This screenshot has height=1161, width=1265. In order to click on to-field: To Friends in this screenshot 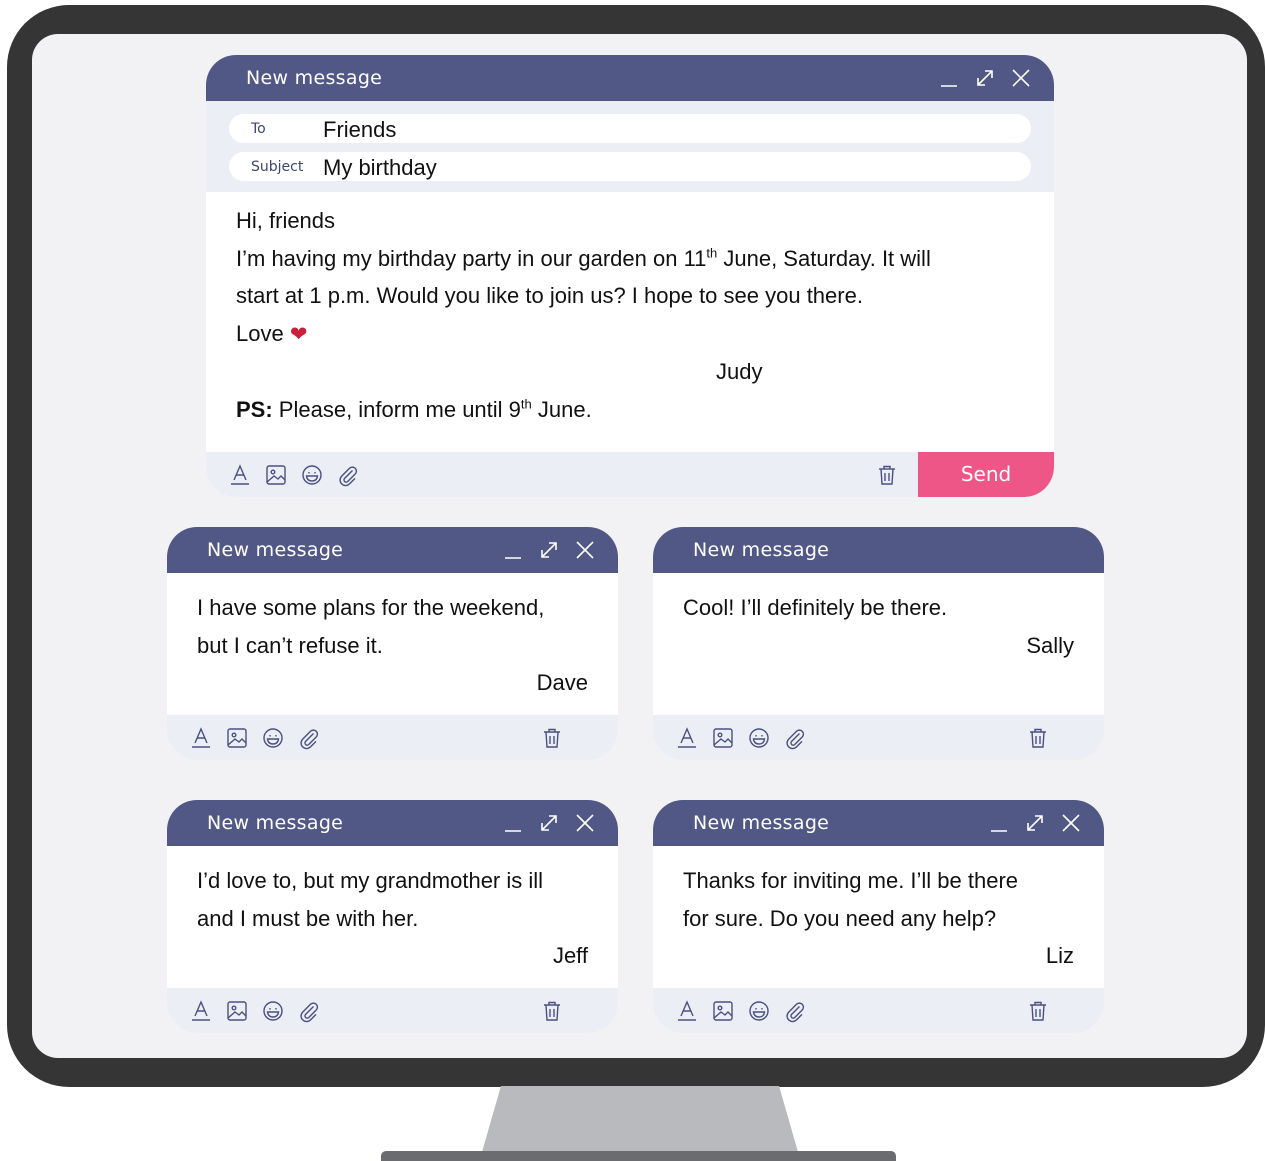, I will do `click(630, 128)`.